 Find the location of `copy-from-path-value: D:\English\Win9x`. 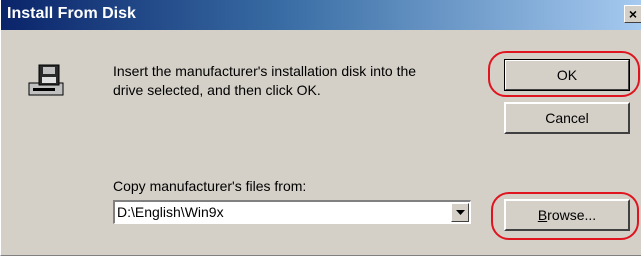

copy-from-path-value: D:\English\Win9x is located at coordinates (170, 212).